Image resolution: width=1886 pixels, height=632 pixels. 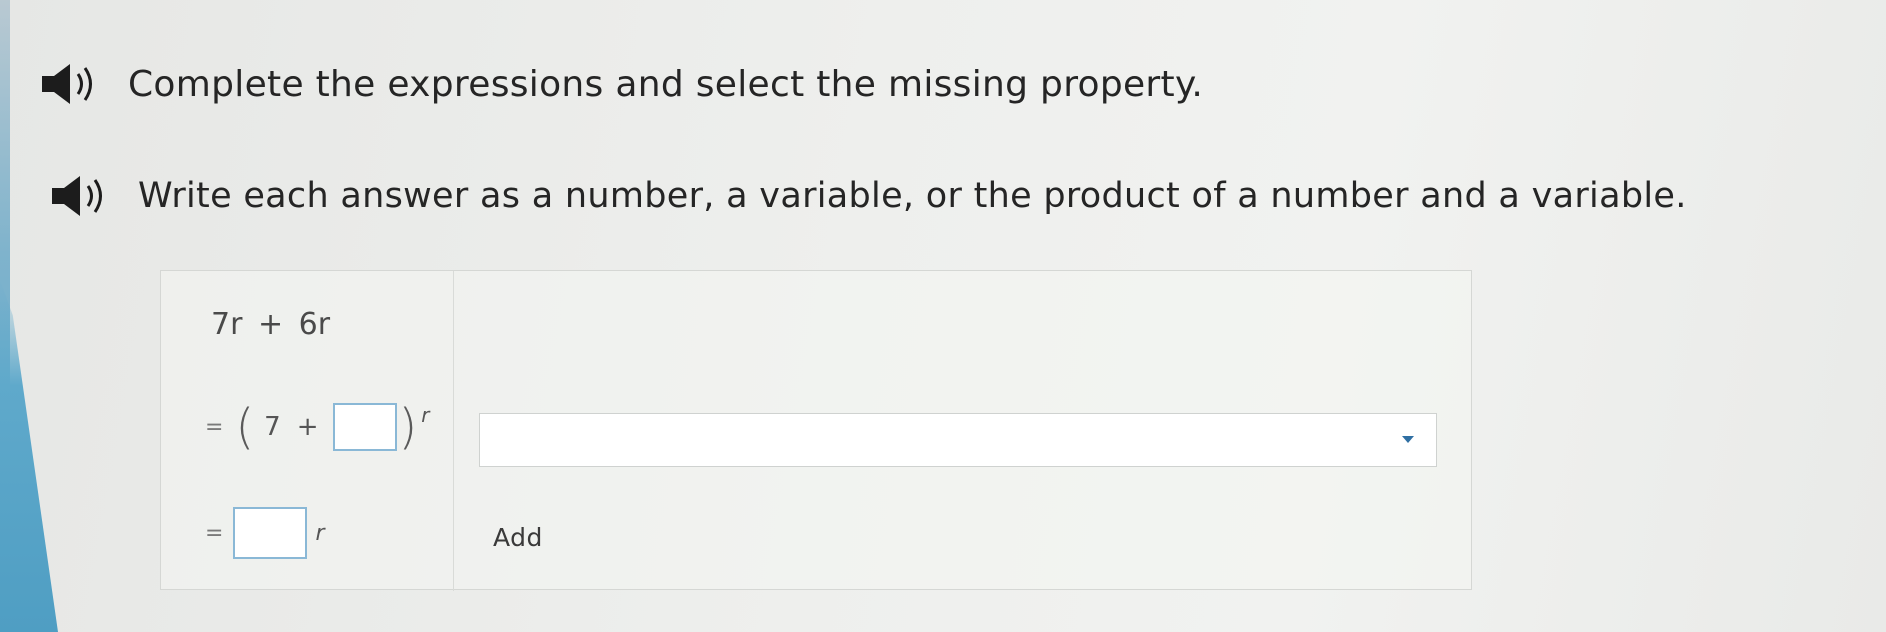 What do you see at coordinates (272, 427) in the screenshot?
I see `first-term: 7` at bounding box center [272, 427].